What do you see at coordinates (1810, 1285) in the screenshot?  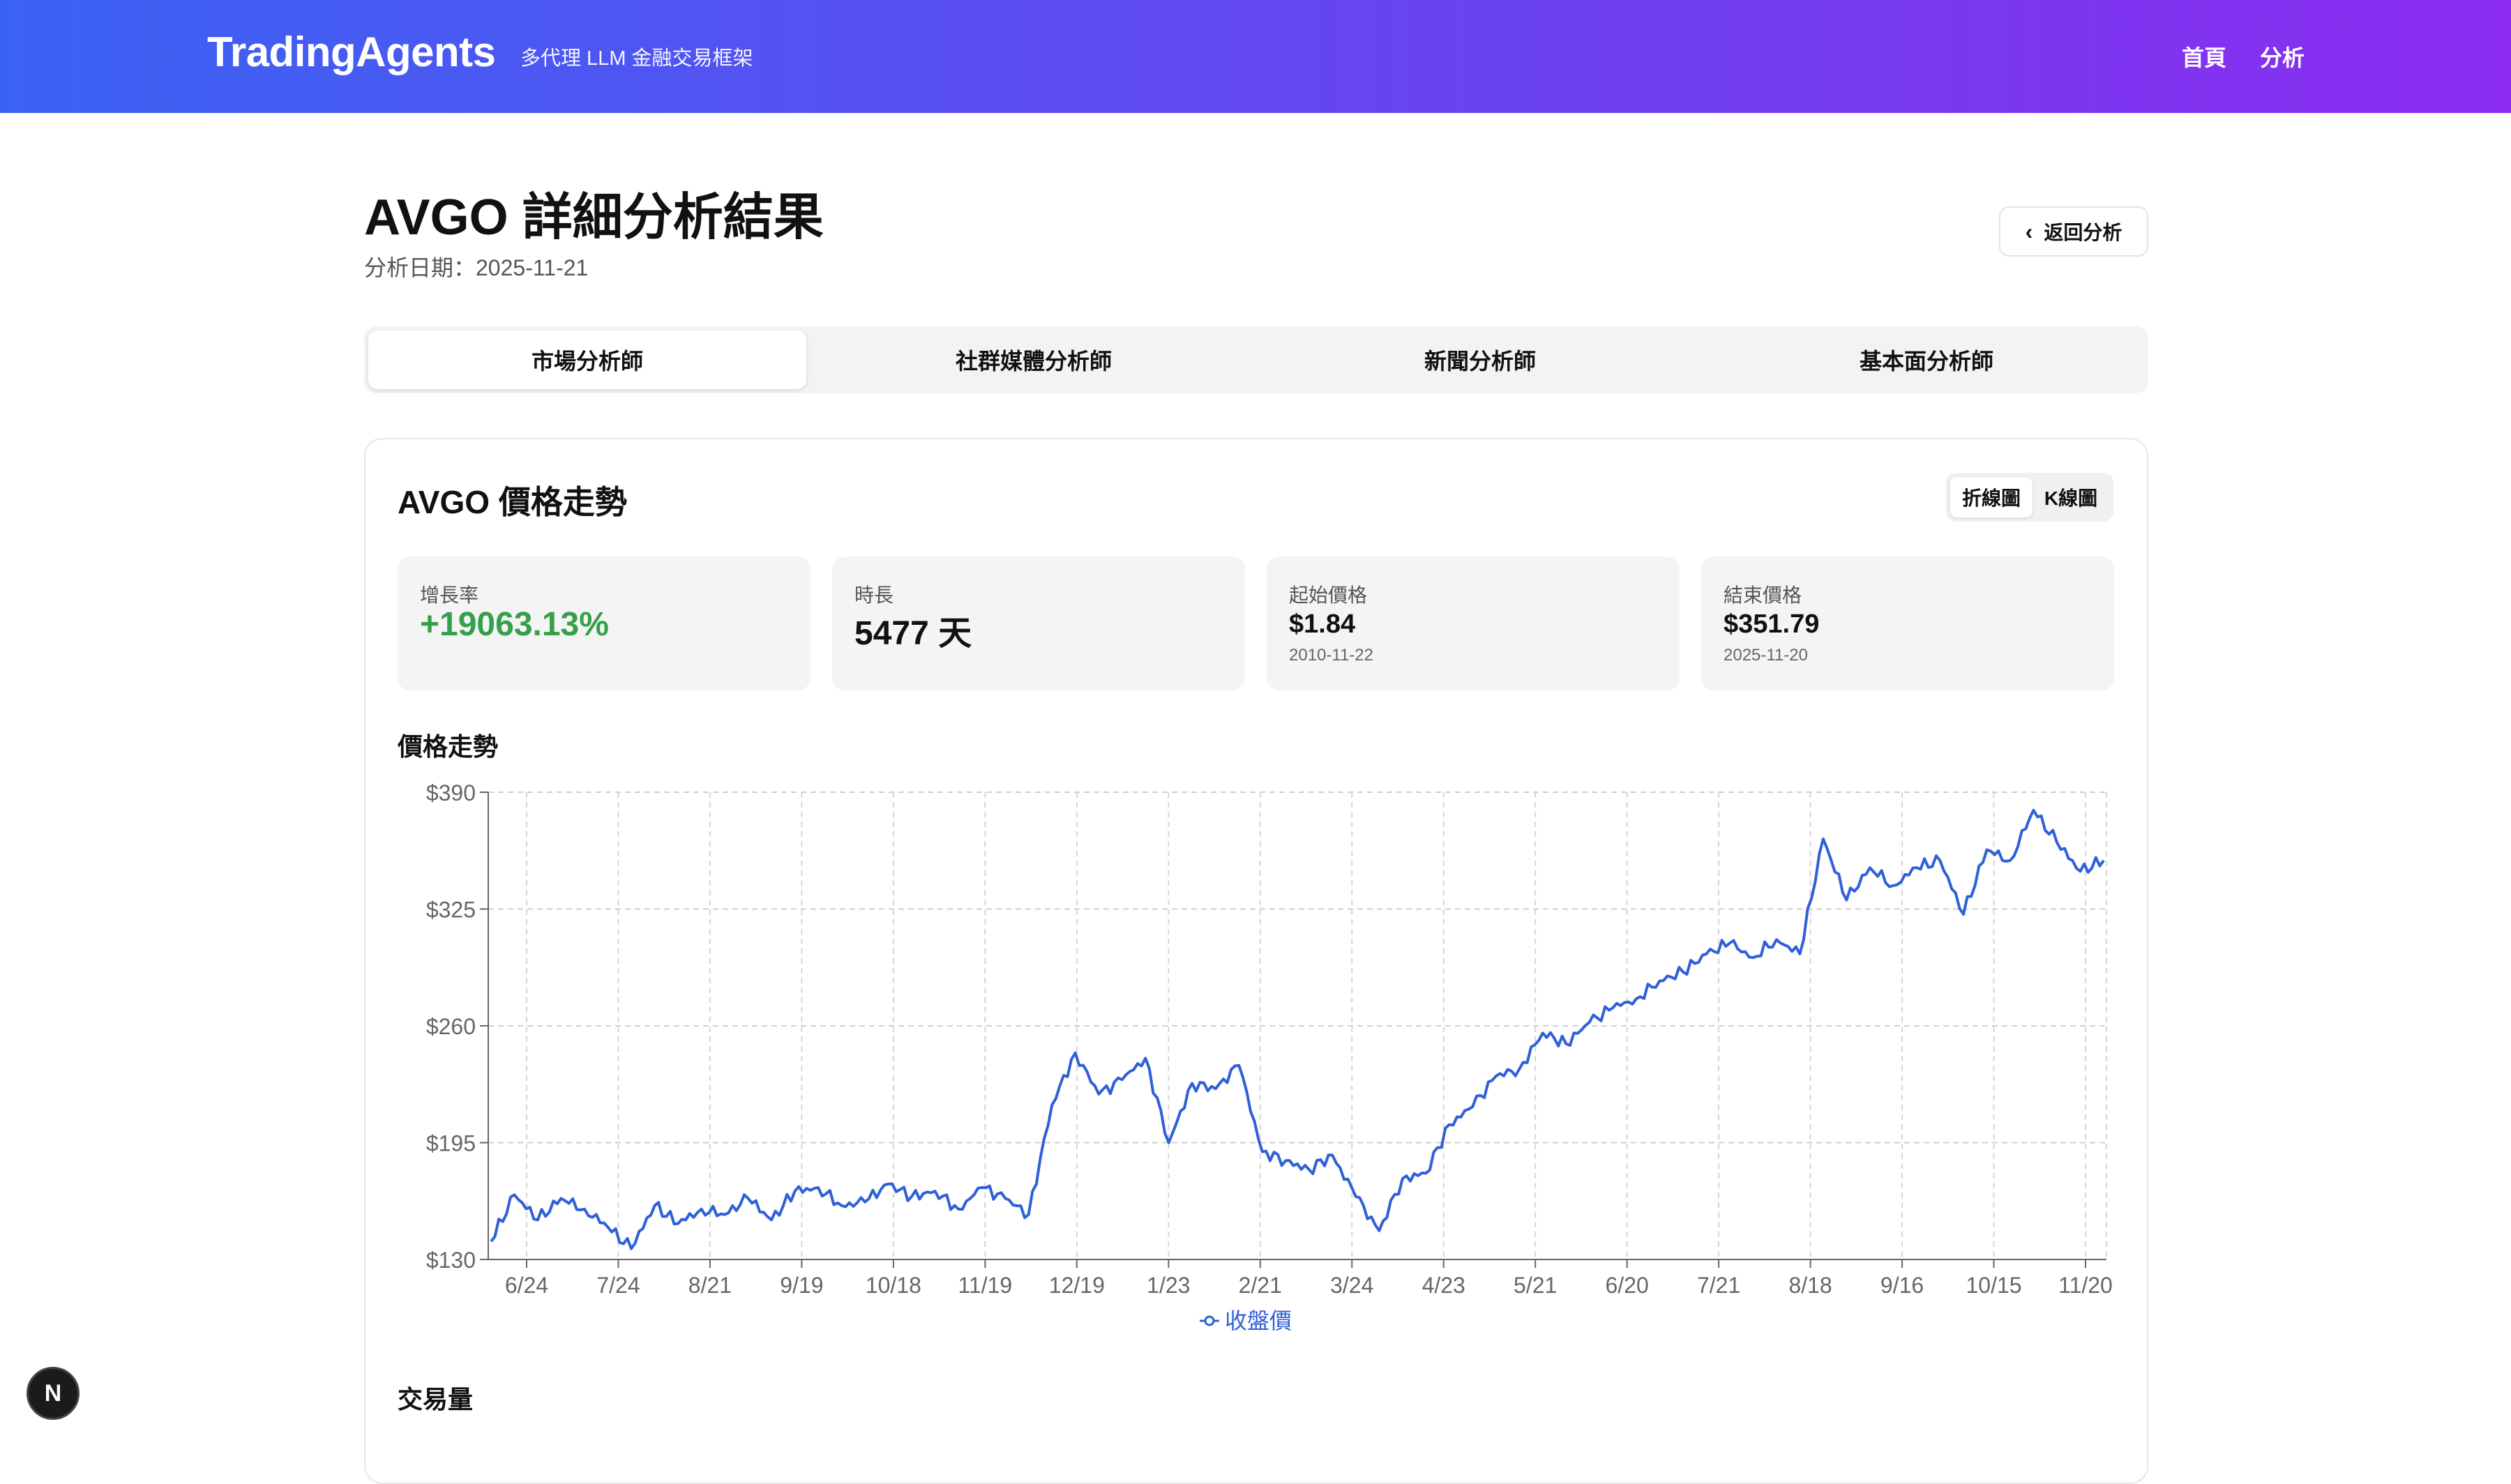 I see `x-tick-label: 8/18` at bounding box center [1810, 1285].